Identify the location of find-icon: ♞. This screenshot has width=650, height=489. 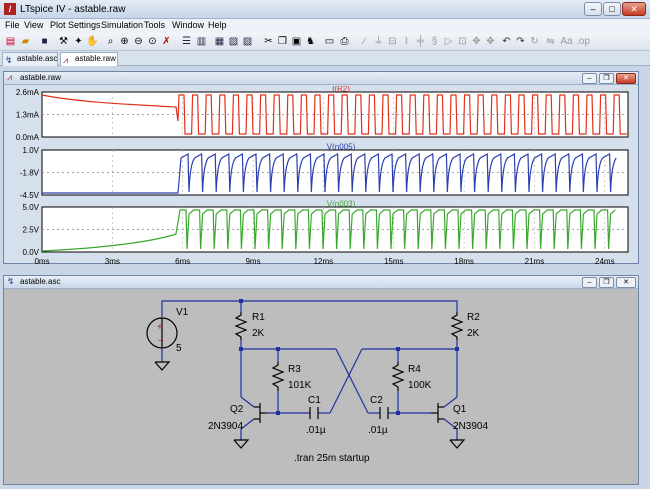
(310, 41).